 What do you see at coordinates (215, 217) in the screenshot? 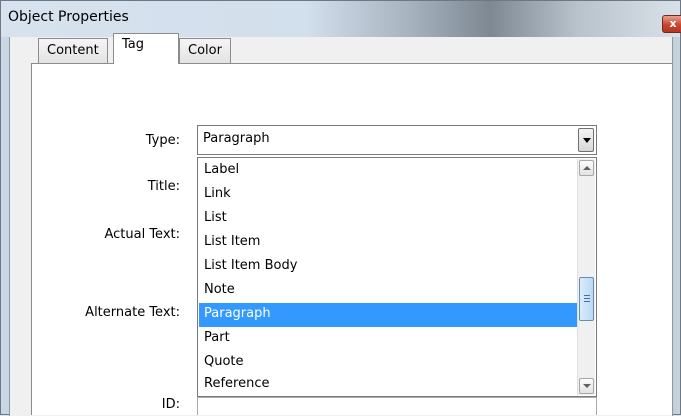
I see `option-label: List` at bounding box center [215, 217].